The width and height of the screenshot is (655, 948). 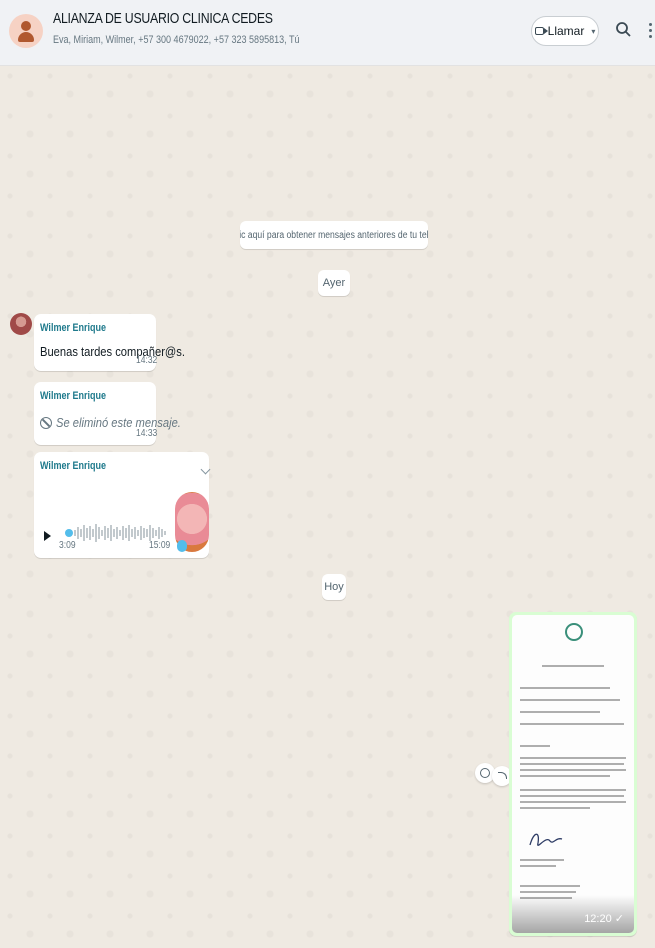 I want to click on message-time: 15:09, so click(x=160, y=545).